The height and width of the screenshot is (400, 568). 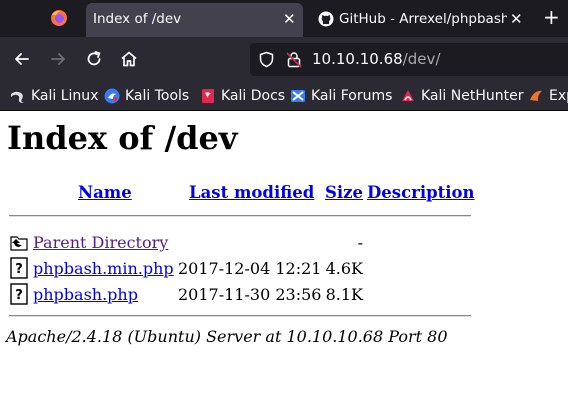 What do you see at coordinates (558, 96) in the screenshot?
I see `bookmark-label: Exp` at bounding box center [558, 96].